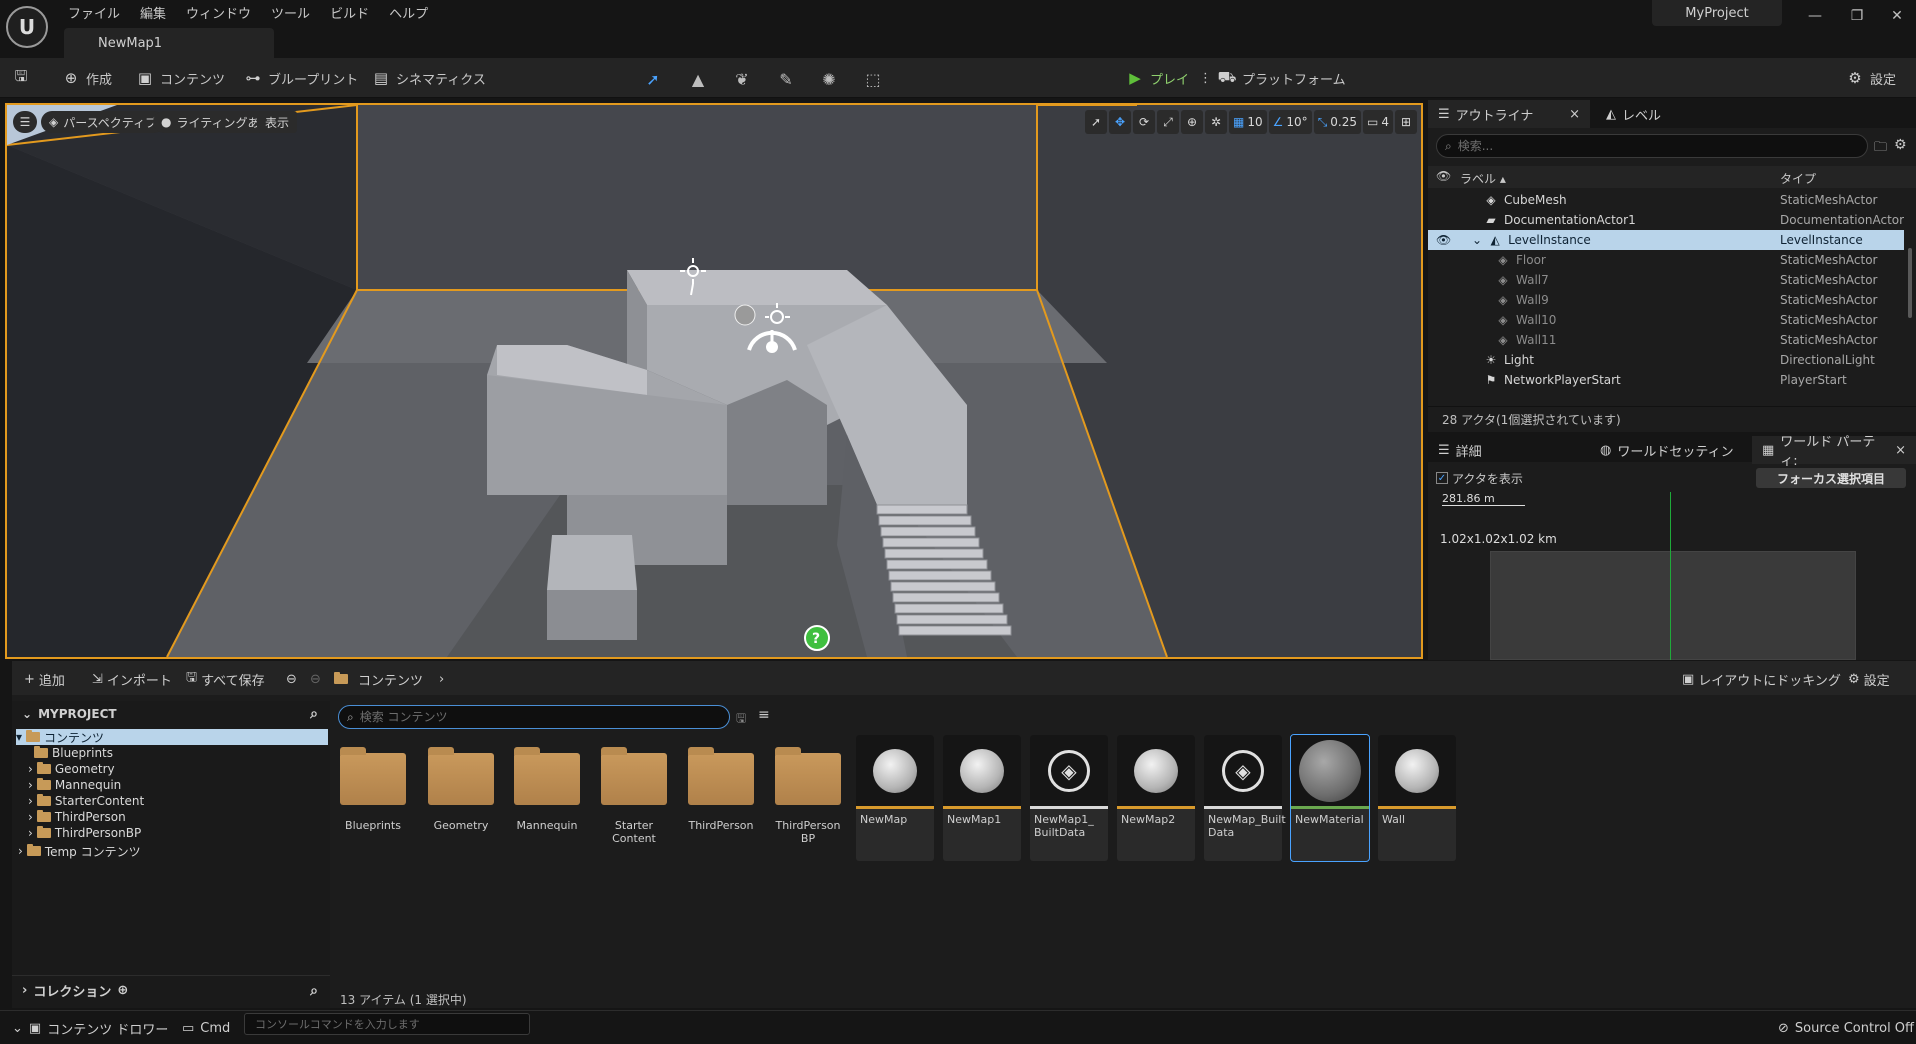  What do you see at coordinates (1483, 178) in the screenshot?
I see `col-label: ラベル ▴` at bounding box center [1483, 178].